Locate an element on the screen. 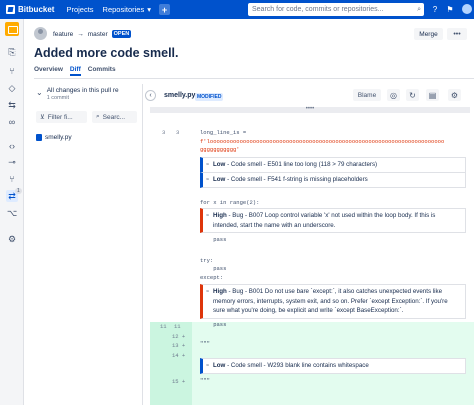  document-icon: ▤ is located at coordinates (432, 95).